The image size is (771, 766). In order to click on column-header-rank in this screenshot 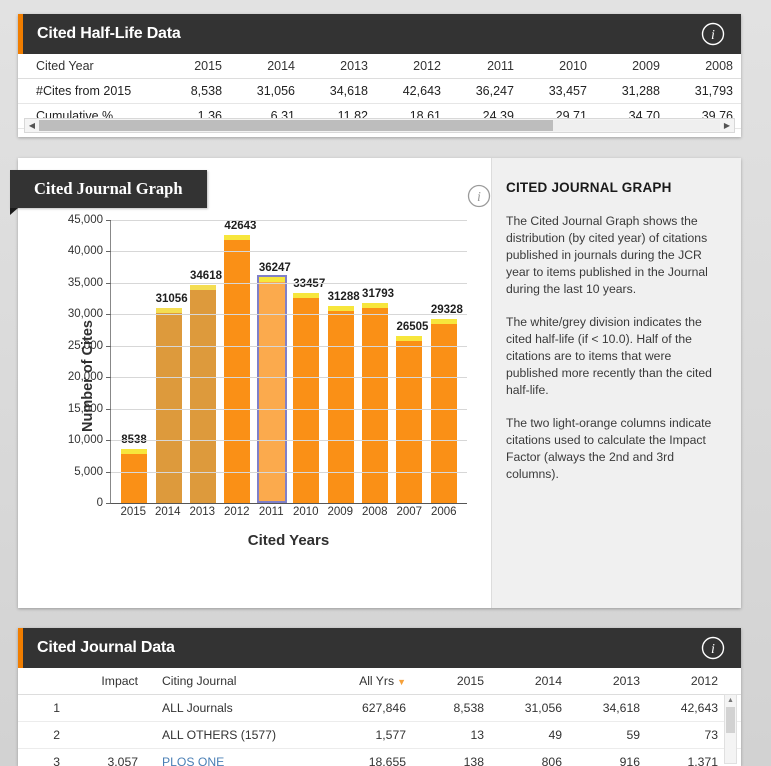, I will do `click(44, 681)`.